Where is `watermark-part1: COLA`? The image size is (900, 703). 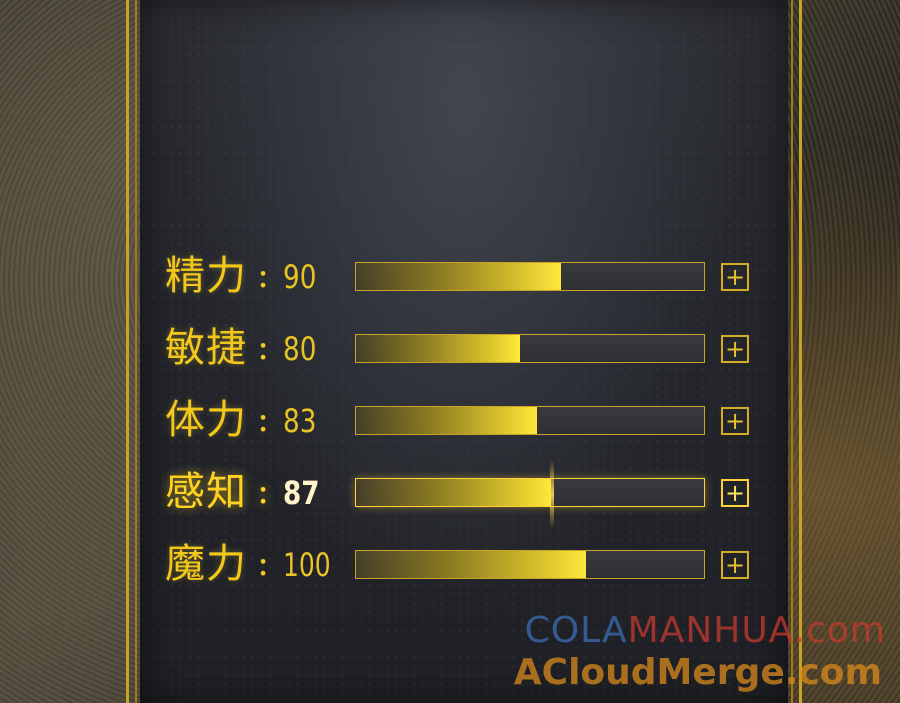
watermark-part1: COLA is located at coordinates (576, 630).